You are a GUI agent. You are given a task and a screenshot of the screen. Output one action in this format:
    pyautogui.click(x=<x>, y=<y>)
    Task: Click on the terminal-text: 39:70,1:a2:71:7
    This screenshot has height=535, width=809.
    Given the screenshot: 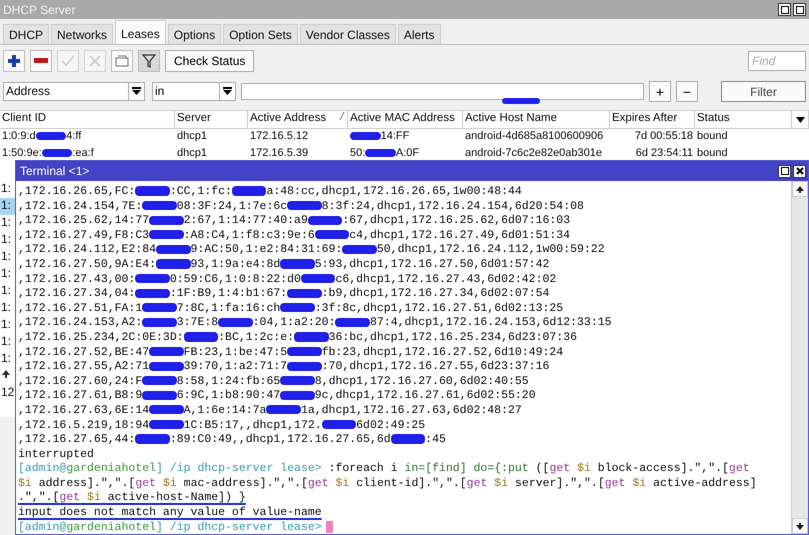 What is the action you would take?
    pyautogui.click(x=236, y=367)
    